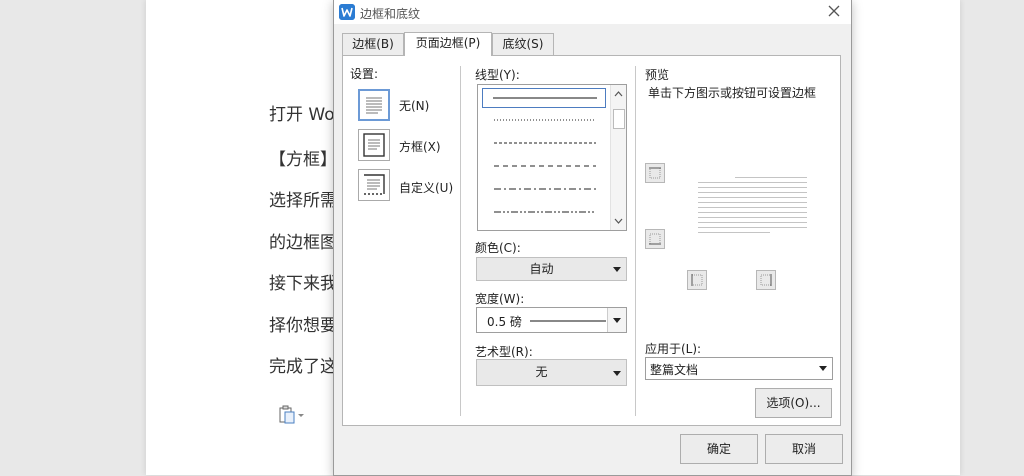 The width and height of the screenshot is (1024, 476). Describe the element at coordinates (739, 368) in the screenshot. I see `apply-to-dropdown: 整篇文档` at that location.